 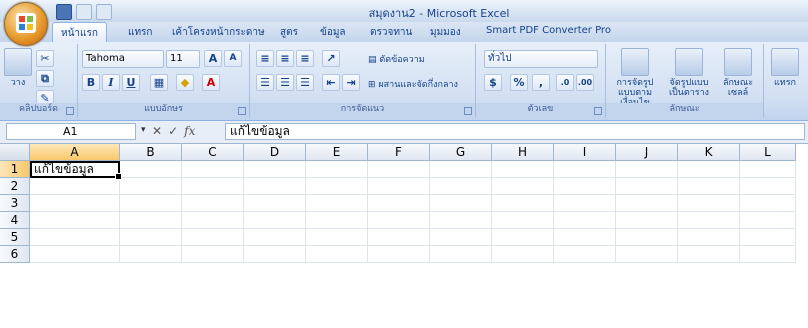 I want to click on wrap-text-button: ▤ ตัดข้อความ, so click(x=396, y=59).